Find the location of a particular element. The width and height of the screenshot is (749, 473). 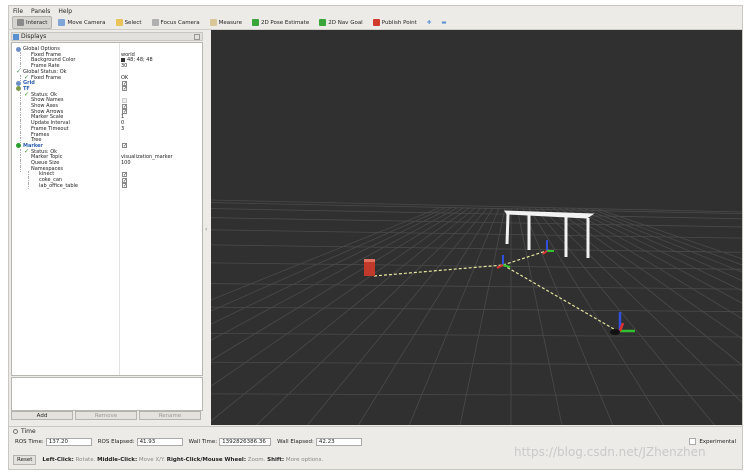

pose-estimate-icon is located at coordinates (255, 22).